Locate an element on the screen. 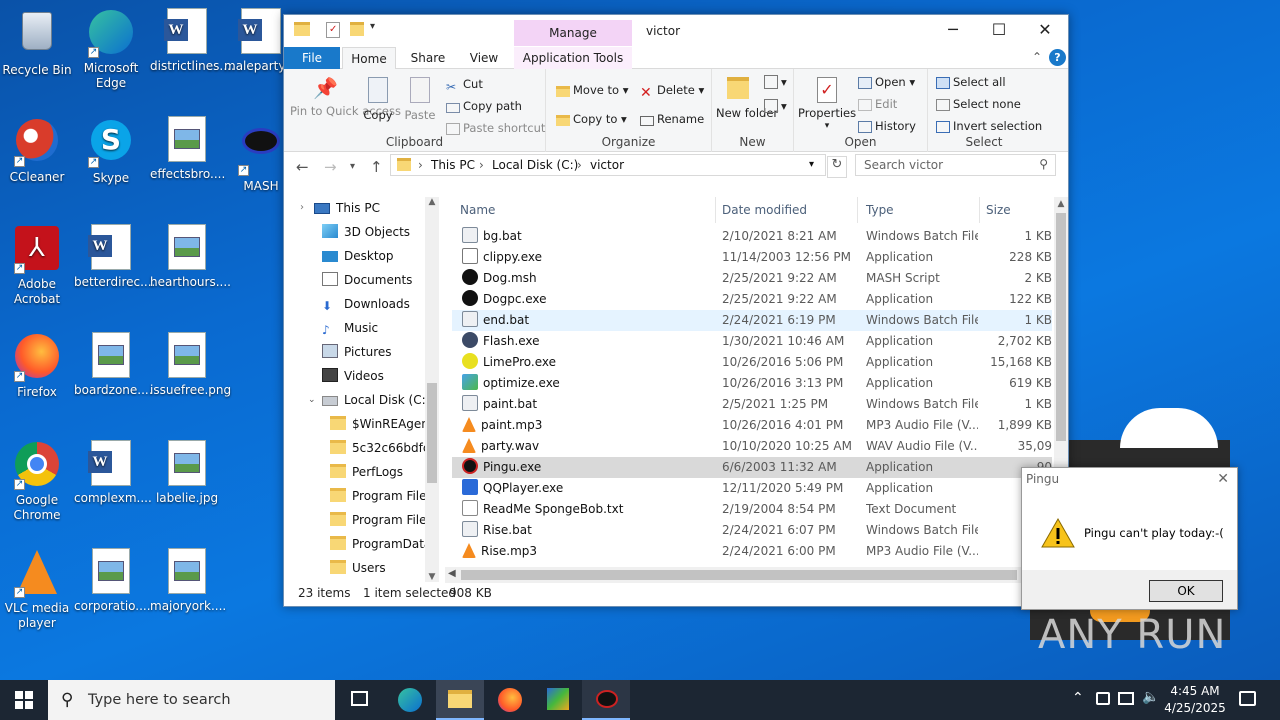 The width and height of the screenshot is (1280, 720). collapse-chevron-icon: ⌄ is located at coordinates (312, 400).